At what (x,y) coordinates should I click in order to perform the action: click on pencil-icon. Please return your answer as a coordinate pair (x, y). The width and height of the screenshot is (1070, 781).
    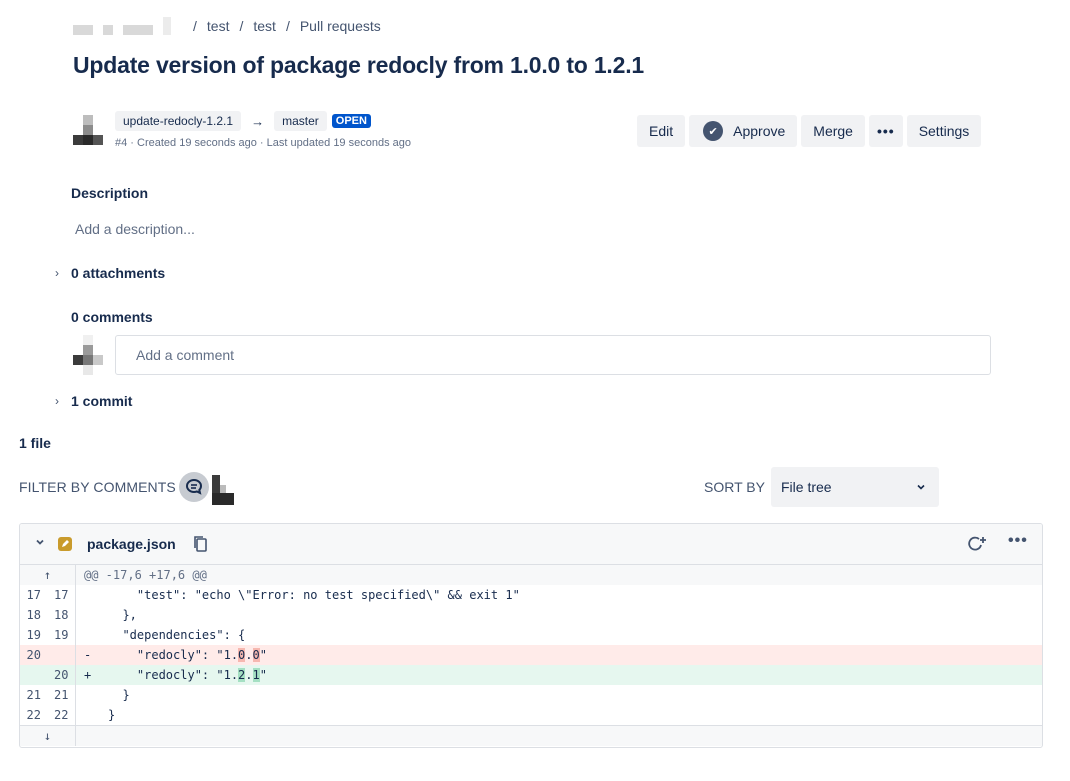
    Looking at the image, I should click on (65, 544).